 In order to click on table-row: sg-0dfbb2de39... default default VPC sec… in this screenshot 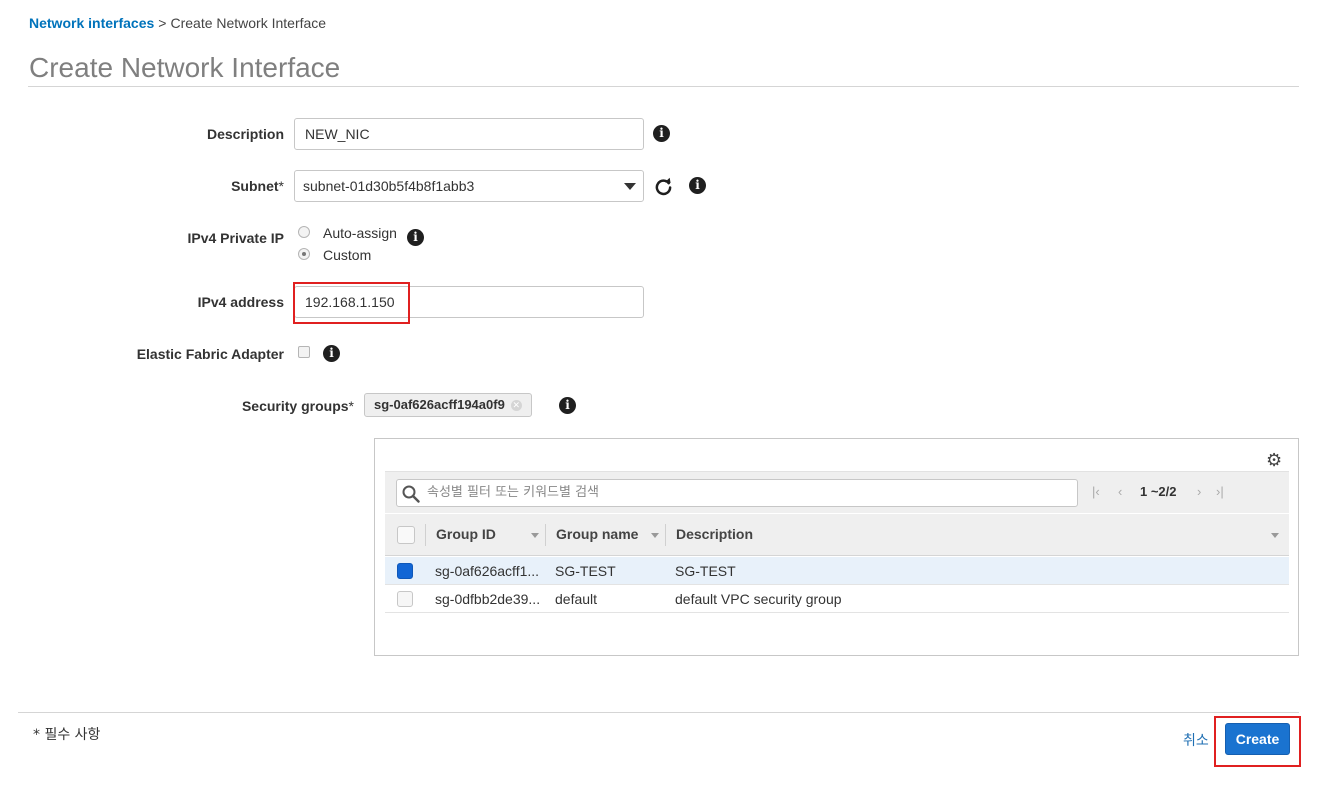, I will do `click(837, 599)`.